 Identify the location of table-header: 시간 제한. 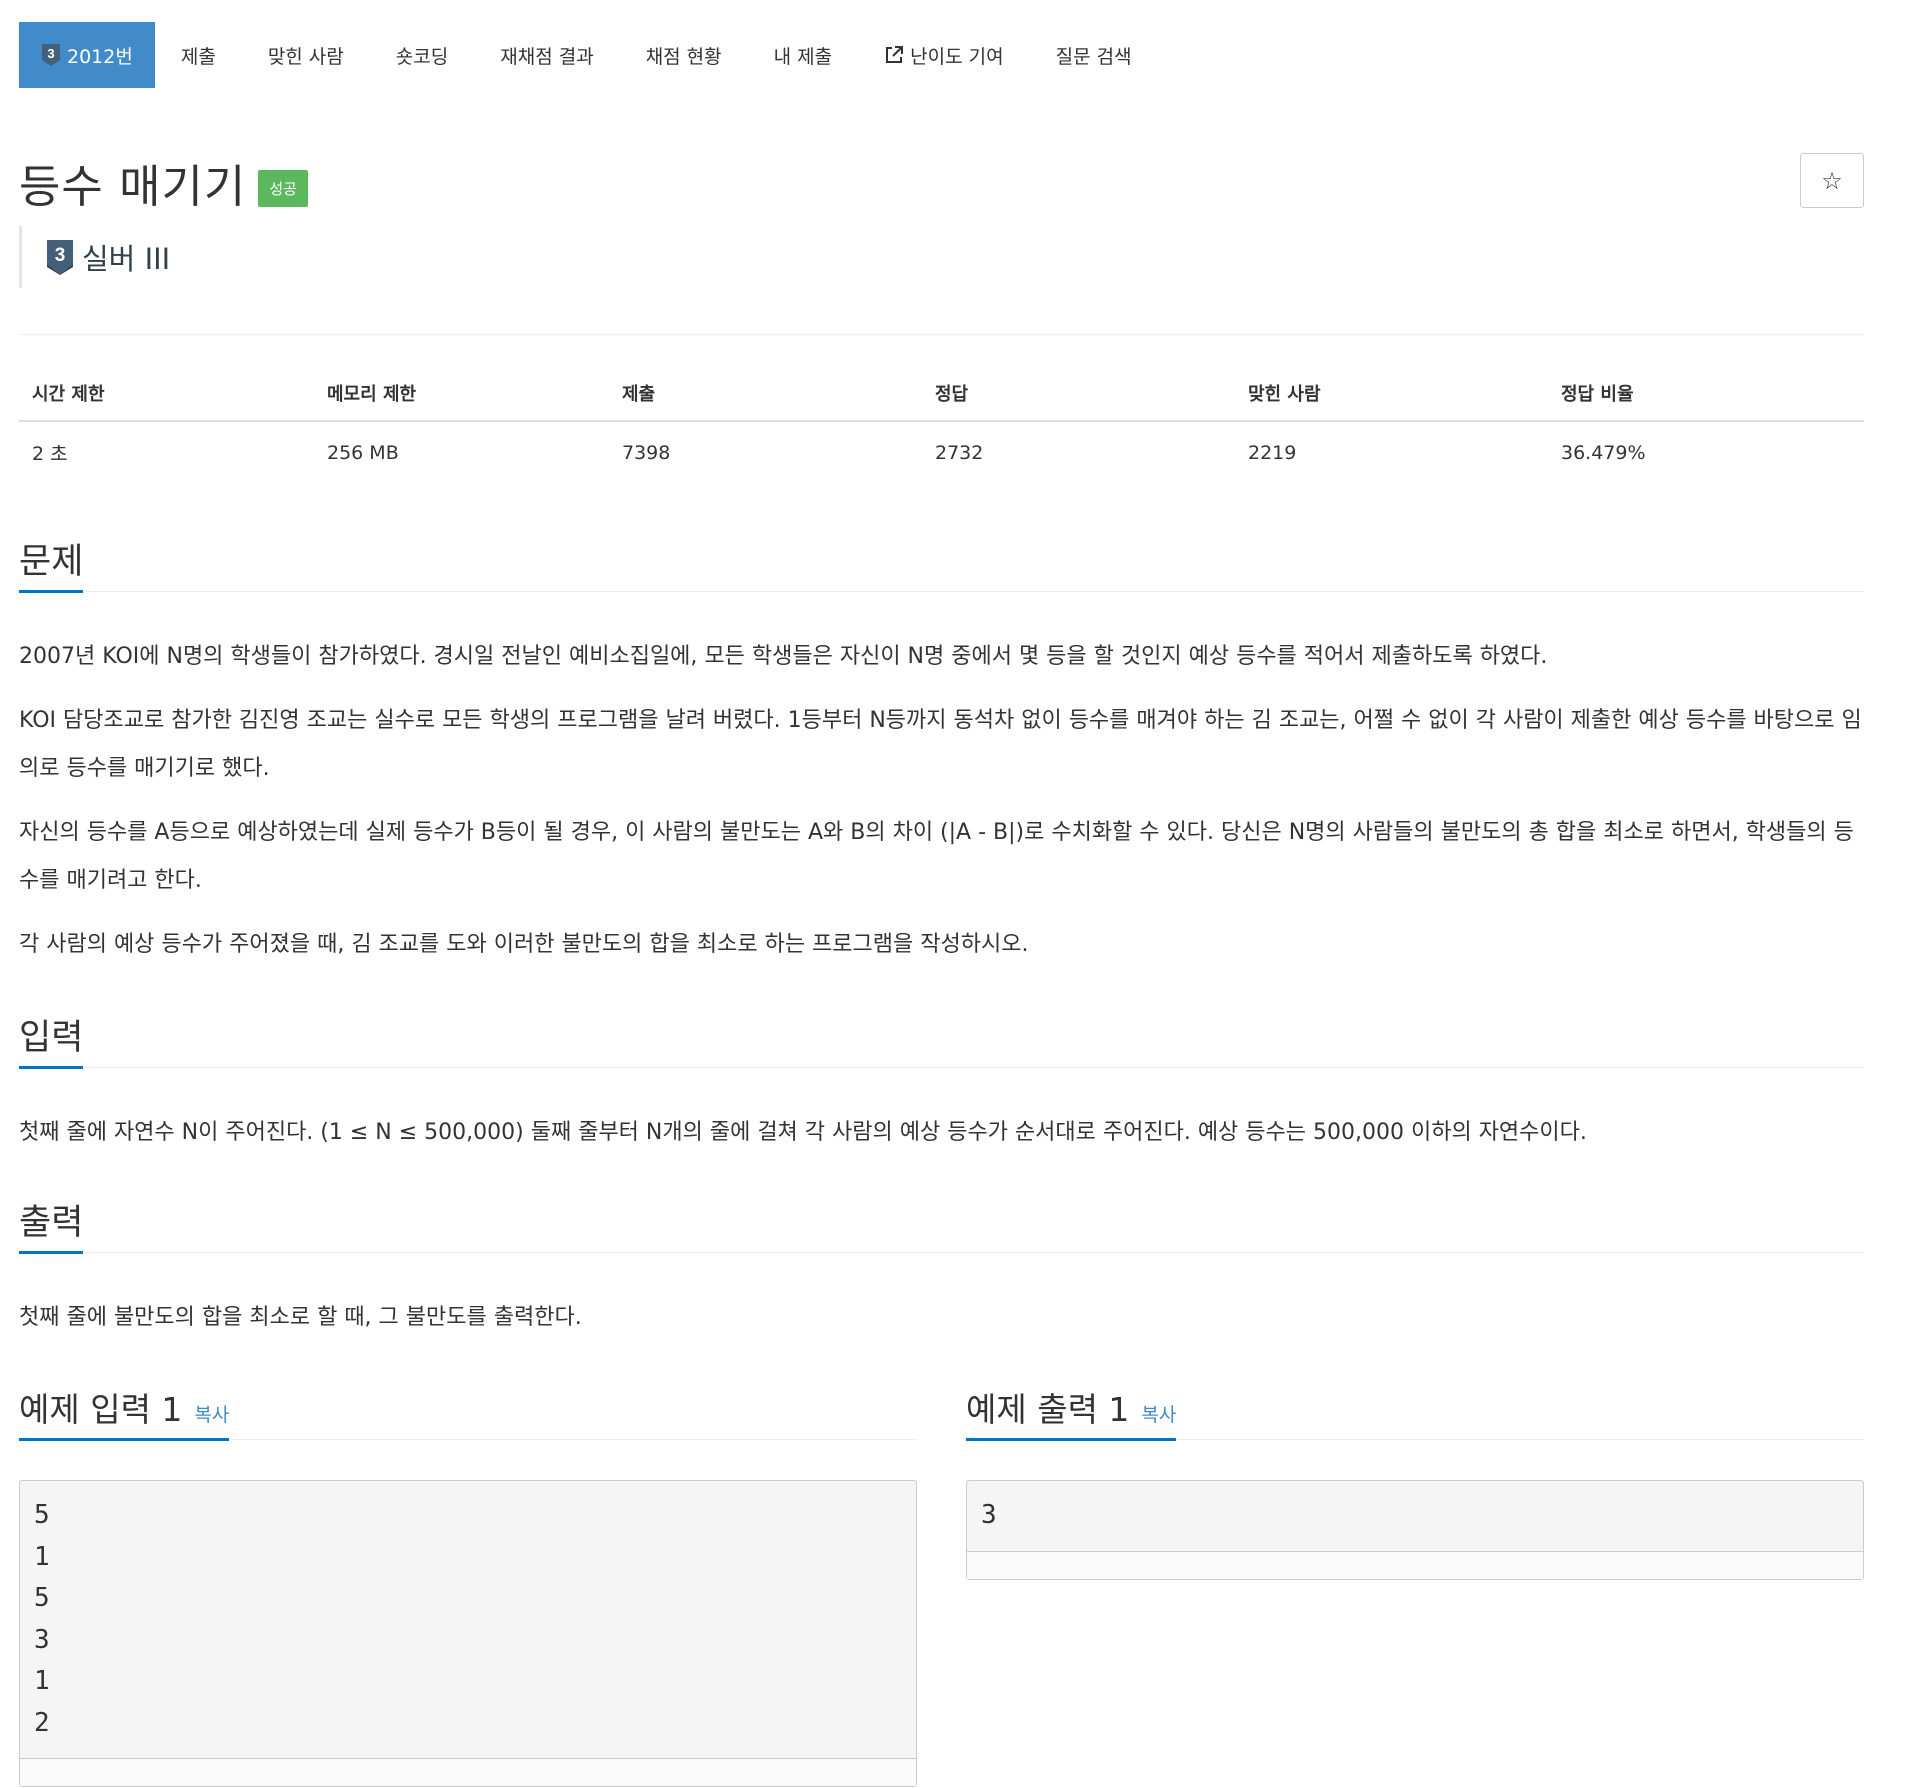
(166, 397).